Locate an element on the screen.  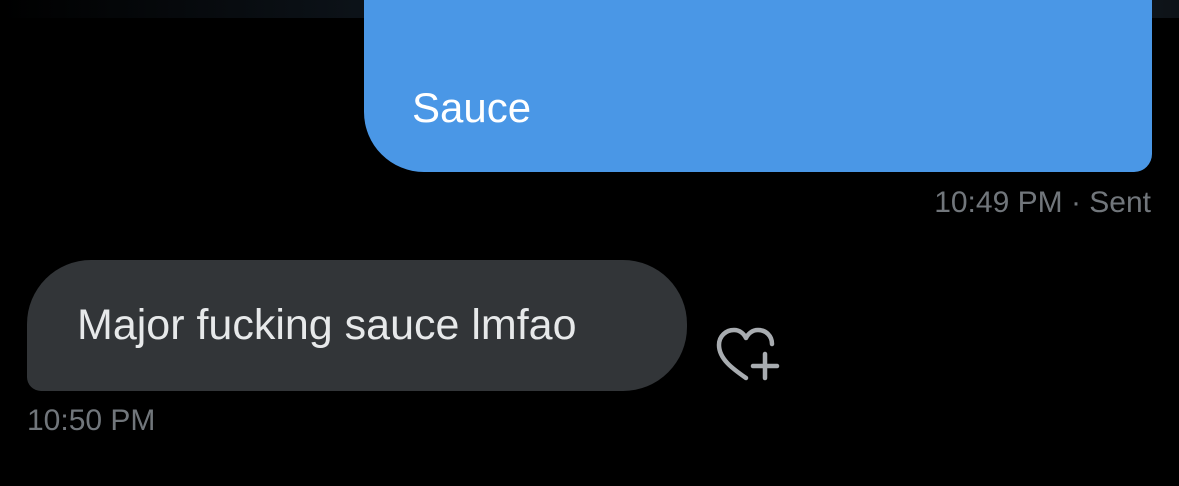
sent-message-meta: 10:49 PM · Sent is located at coordinates (1042, 203).